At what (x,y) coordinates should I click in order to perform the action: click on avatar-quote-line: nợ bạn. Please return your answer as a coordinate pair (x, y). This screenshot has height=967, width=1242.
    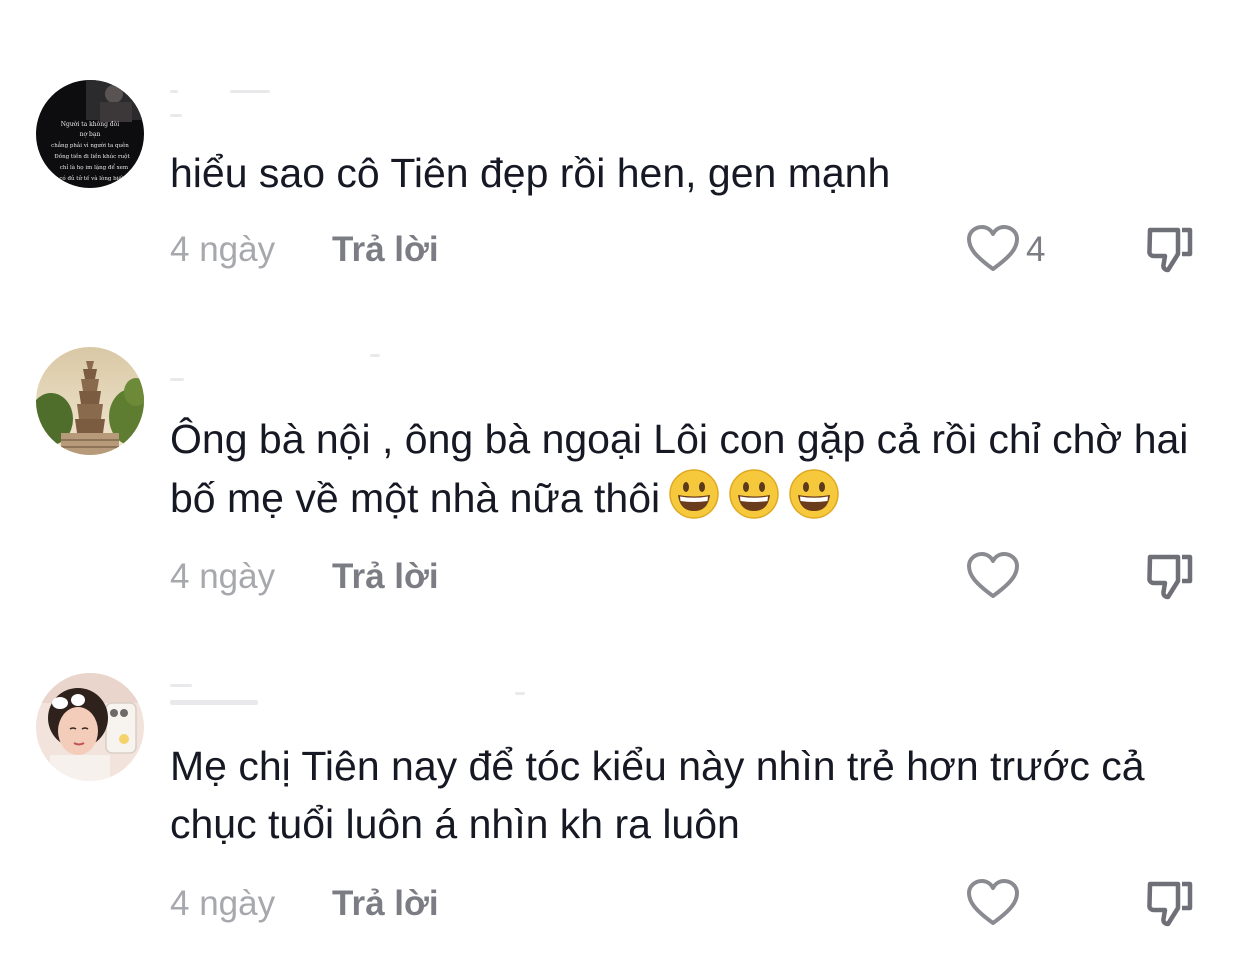
    Looking at the image, I should click on (90, 134).